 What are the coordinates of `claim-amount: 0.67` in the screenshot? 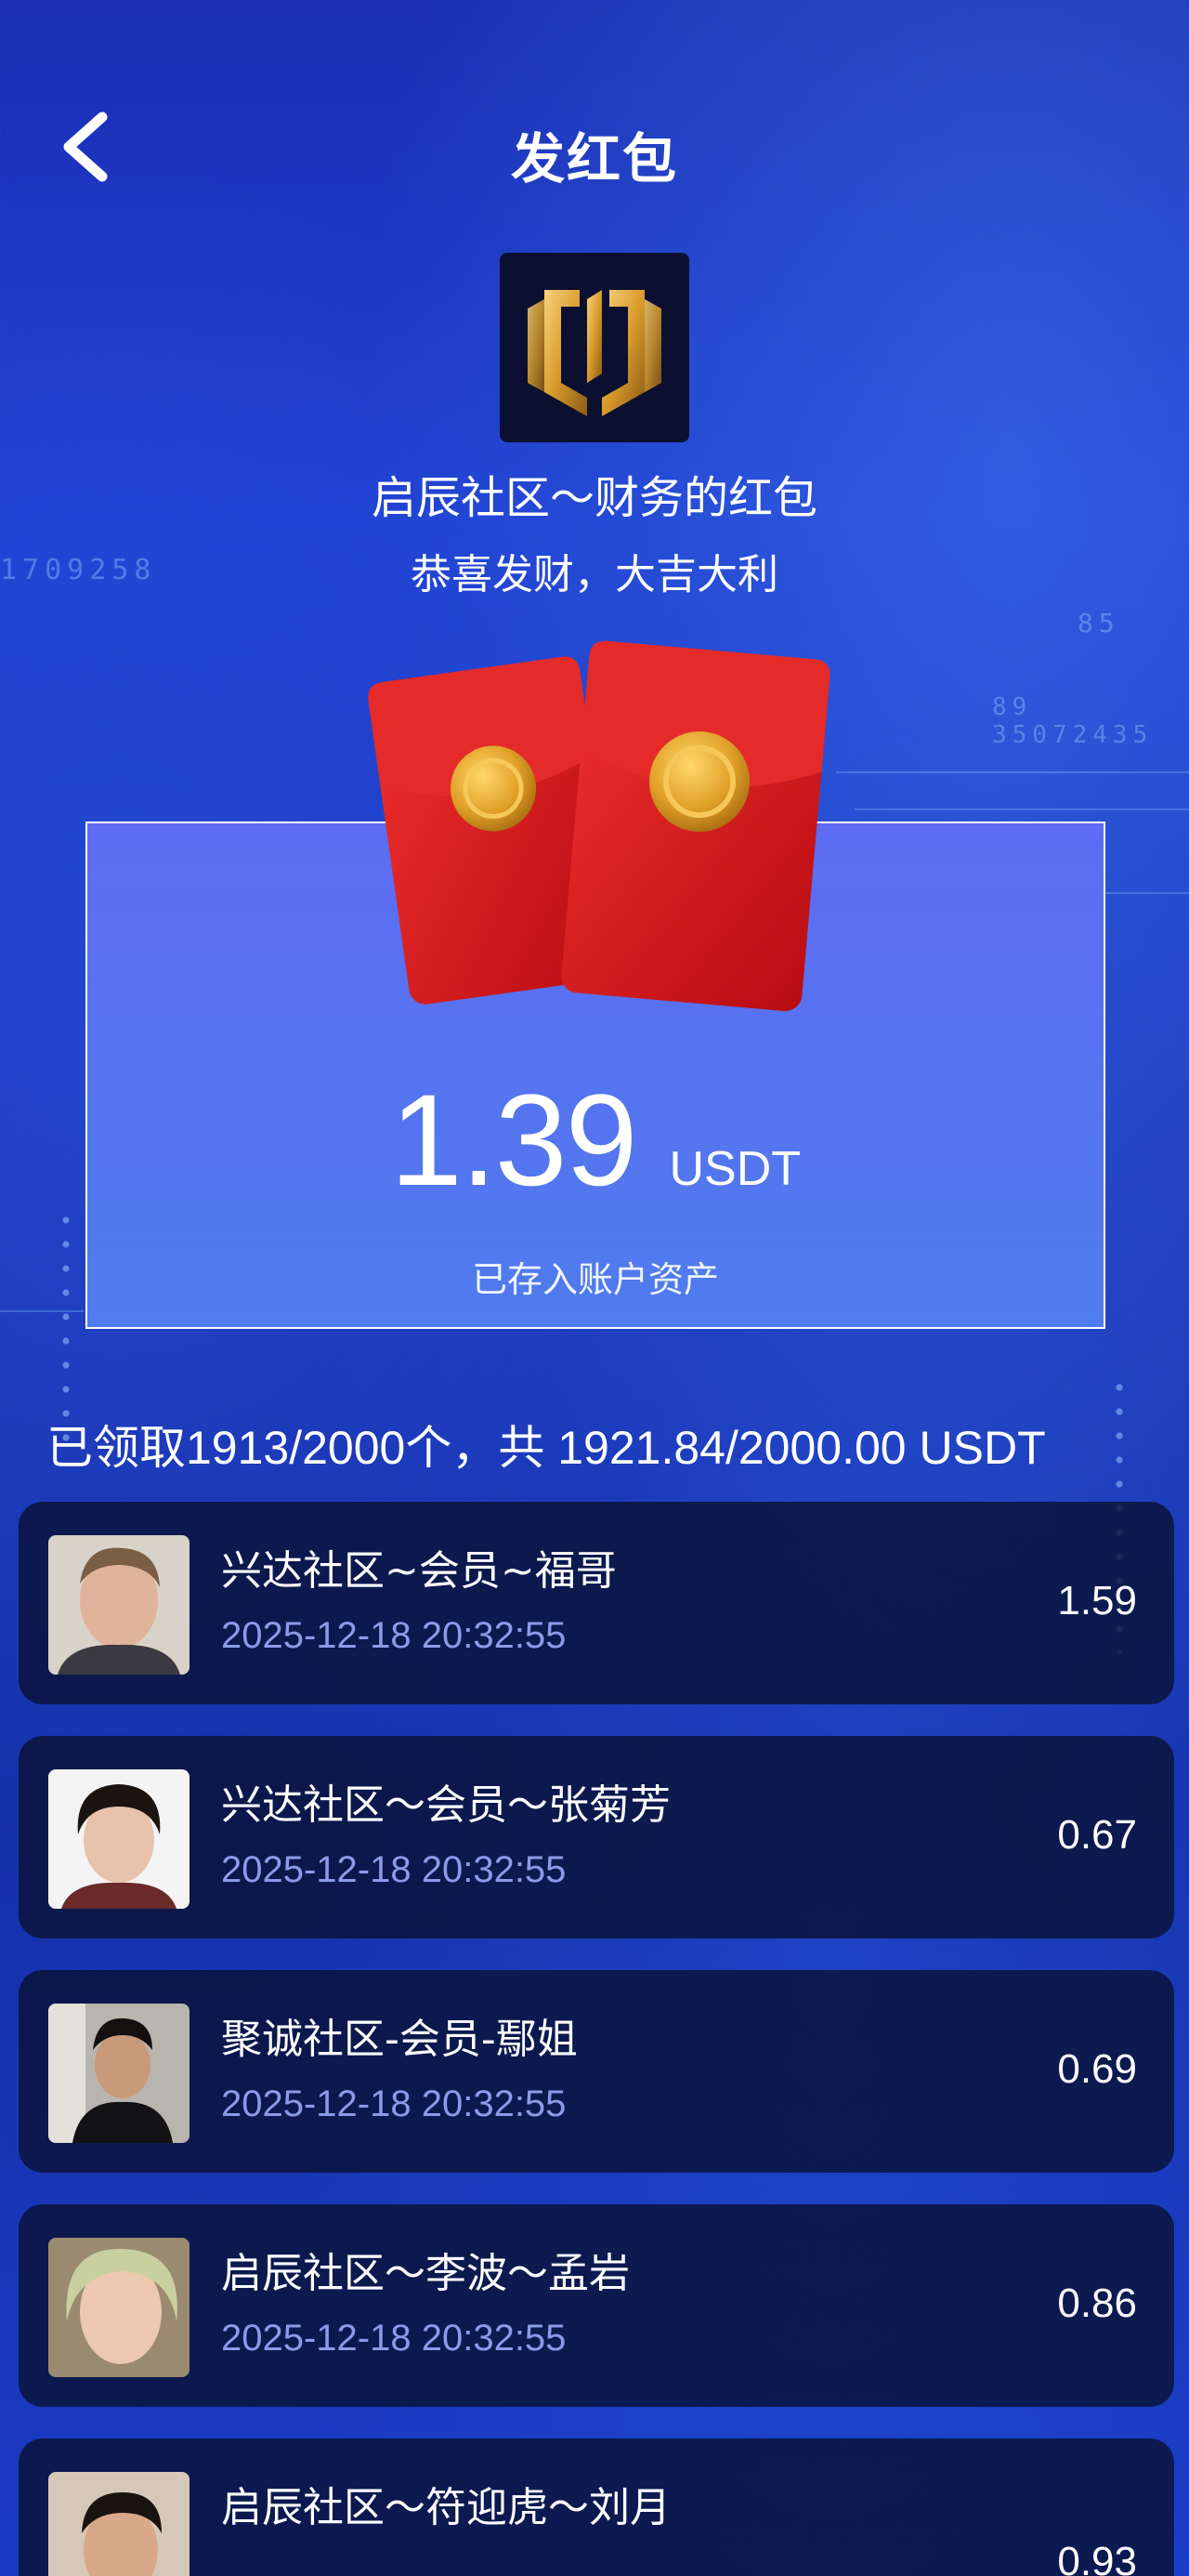 It's located at (1097, 1835).